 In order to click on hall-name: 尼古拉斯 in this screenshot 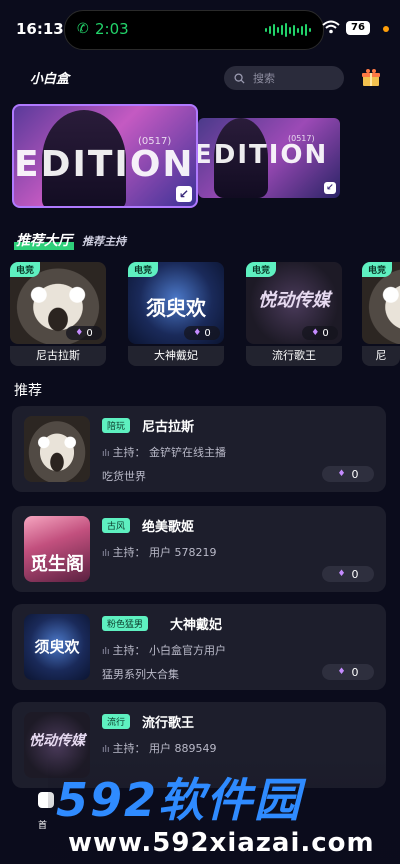, I will do `click(58, 356)`.